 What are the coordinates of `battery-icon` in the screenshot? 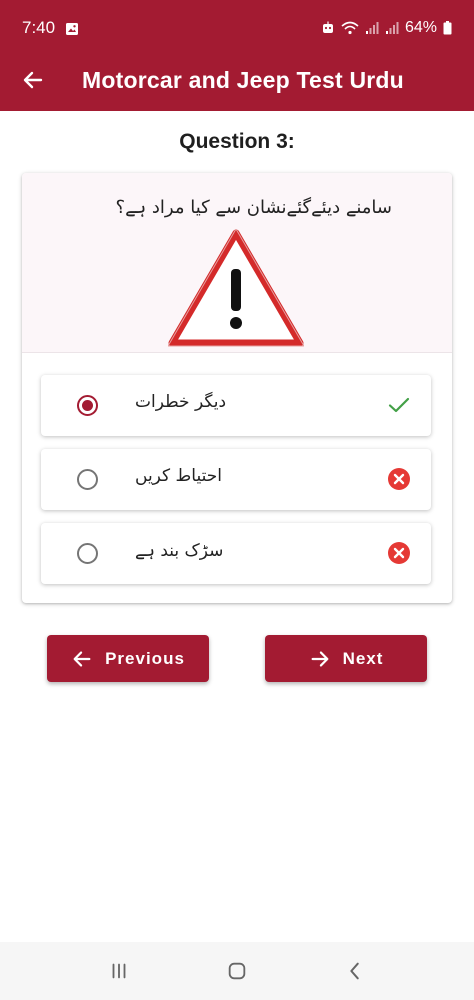 It's located at (447, 28).